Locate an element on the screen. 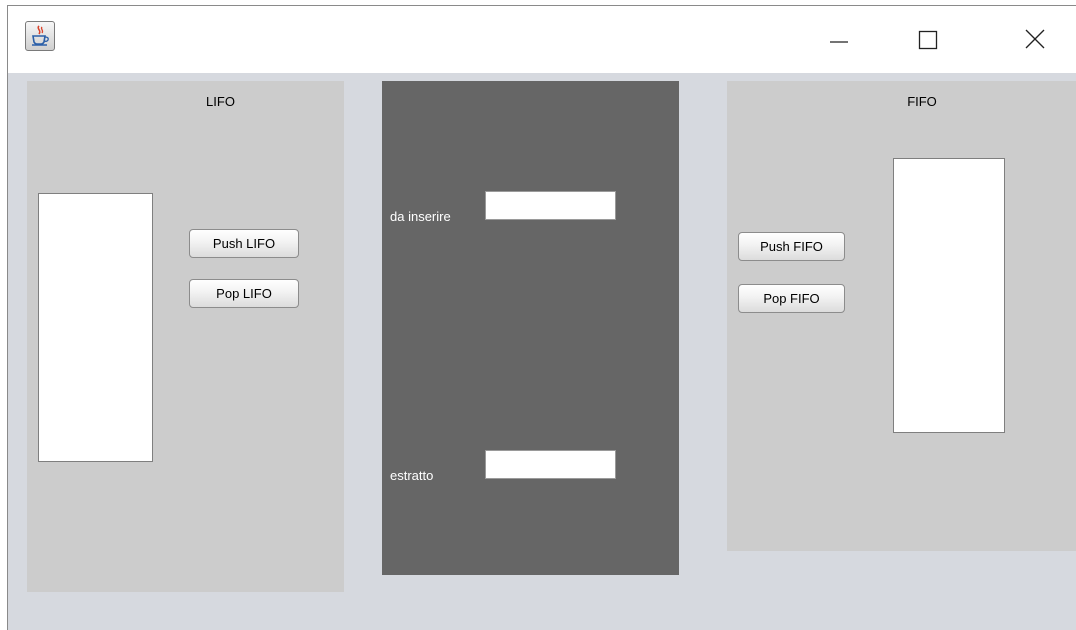  fifo-list is located at coordinates (949, 295).